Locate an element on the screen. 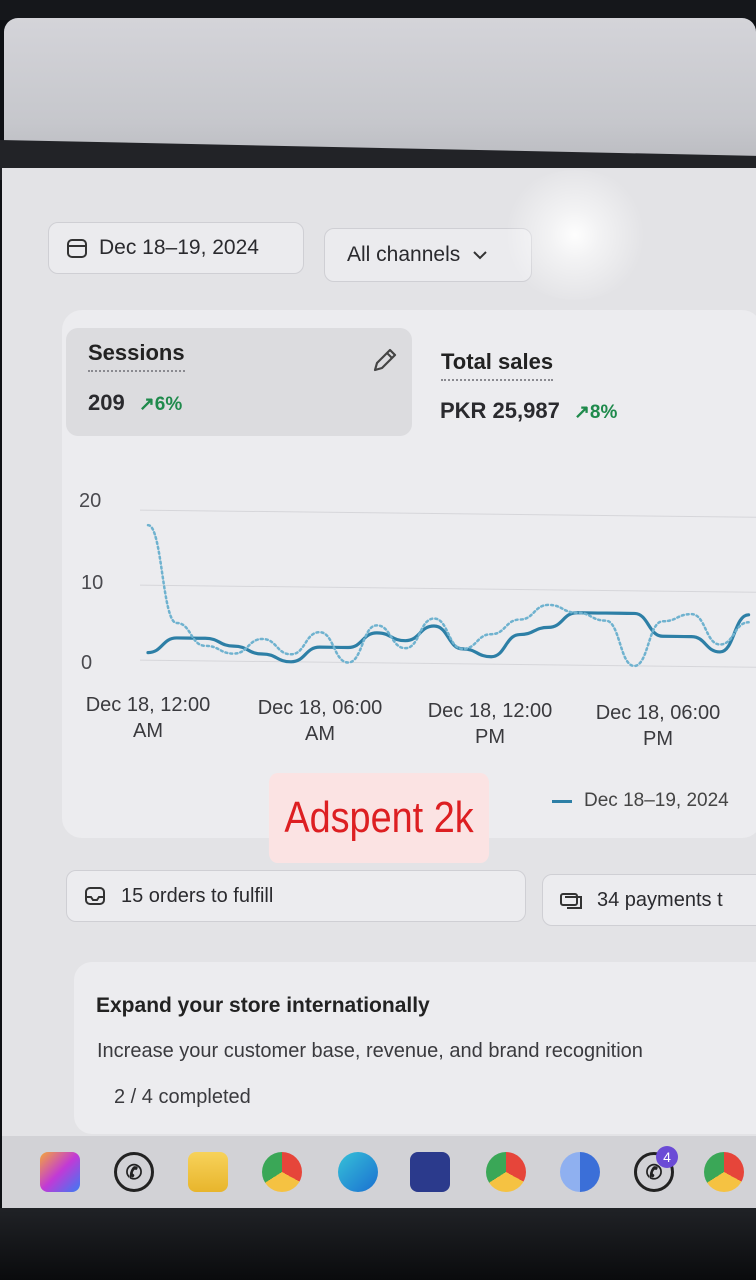 Image resolution: width=756 pixels, height=1280 pixels. sessions-label: Sessions is located at coordinates (136, 356).